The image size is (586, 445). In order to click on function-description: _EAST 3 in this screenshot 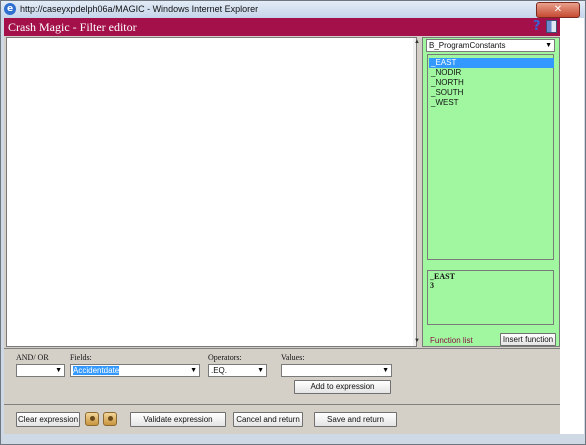, I will do `click(490, 297)`.